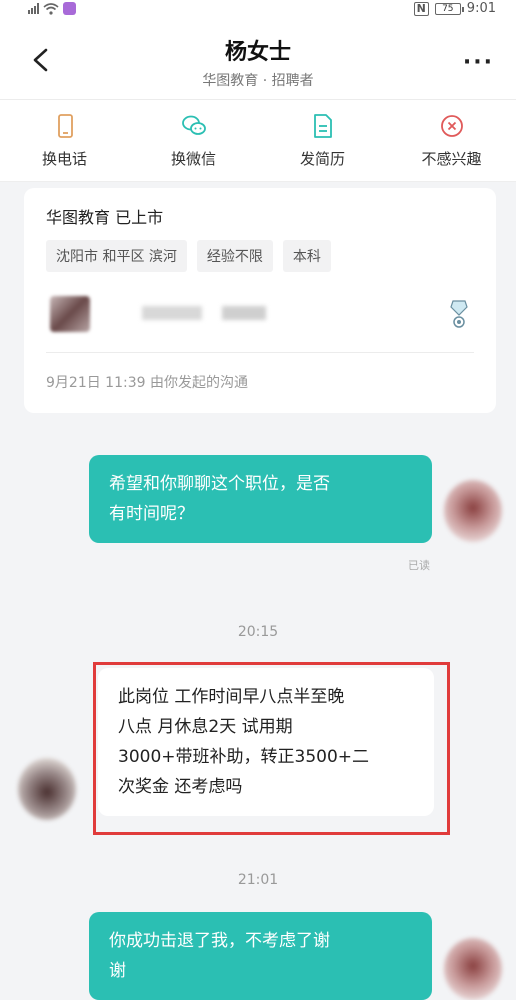 The image size is (516, 1000). Describe the element at coordinates (231, 697) in the screenshot. I see `message-line: 此岗位 工作时间早八点半至晚` at that location.